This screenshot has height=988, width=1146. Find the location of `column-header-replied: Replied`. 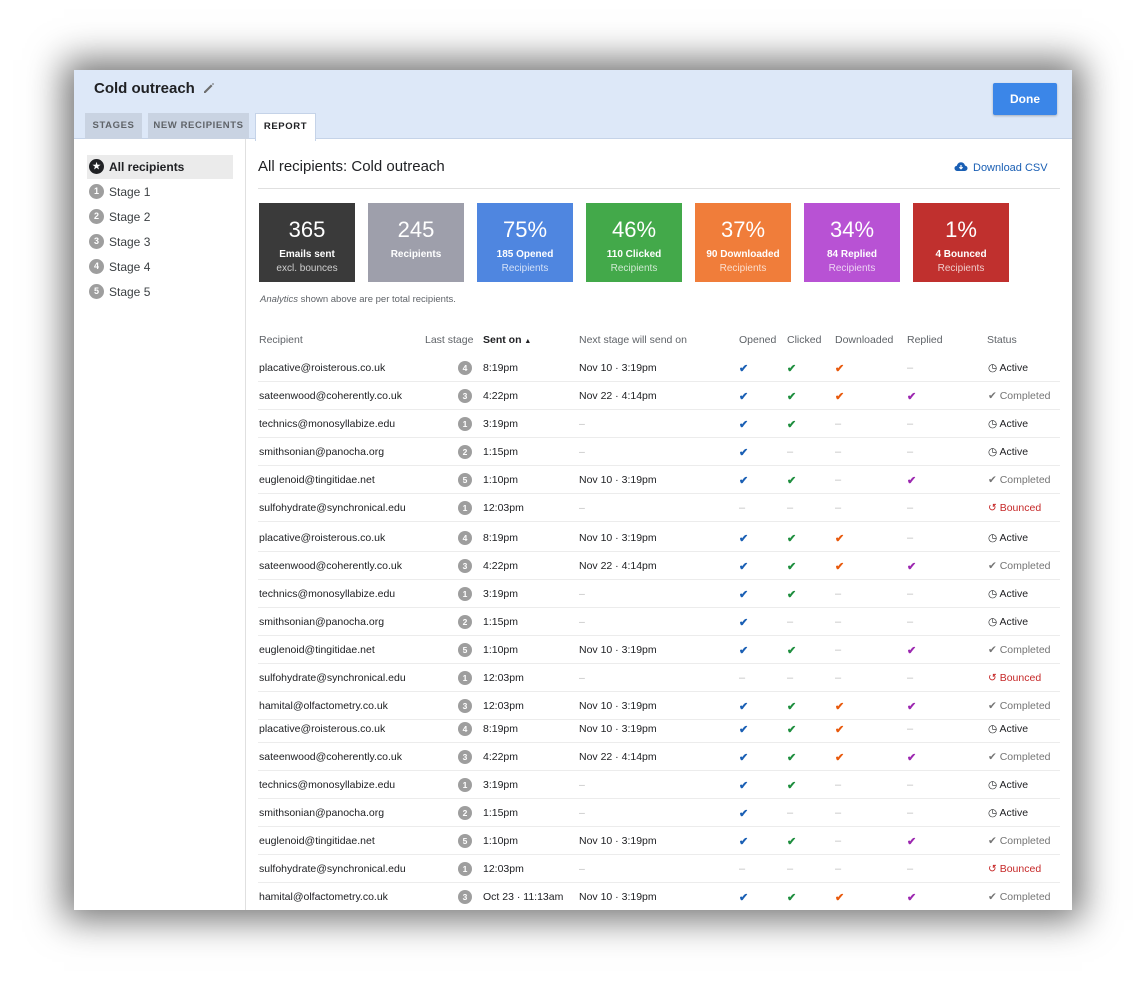

column-header-replied: Replied is located at coordinates (925, 340).